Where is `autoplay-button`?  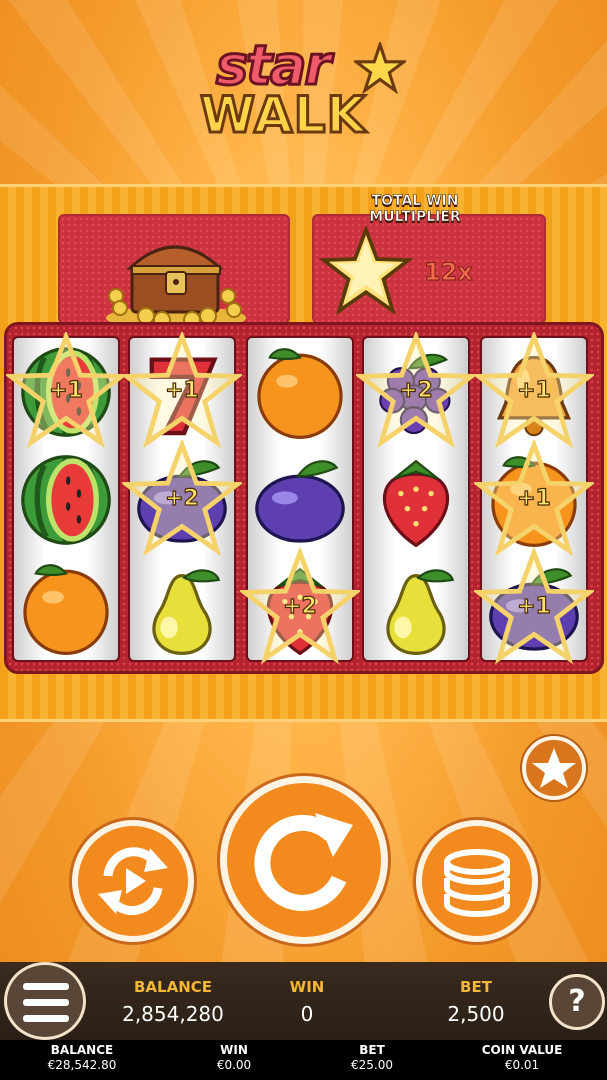 autoplay-button is located at coordinates (133, 881).